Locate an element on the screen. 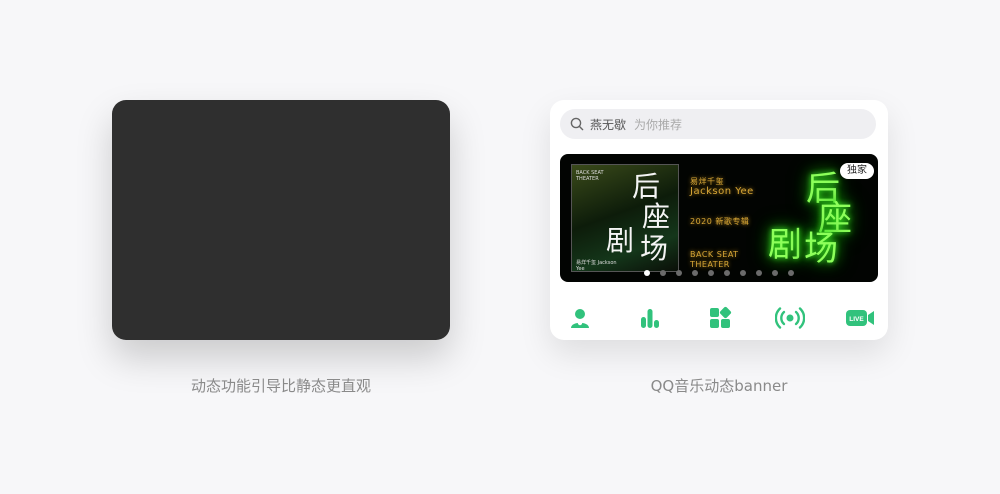 The height and width of the screenshot is (494, 1000). chart-icon is located at coordinates (650, 318).